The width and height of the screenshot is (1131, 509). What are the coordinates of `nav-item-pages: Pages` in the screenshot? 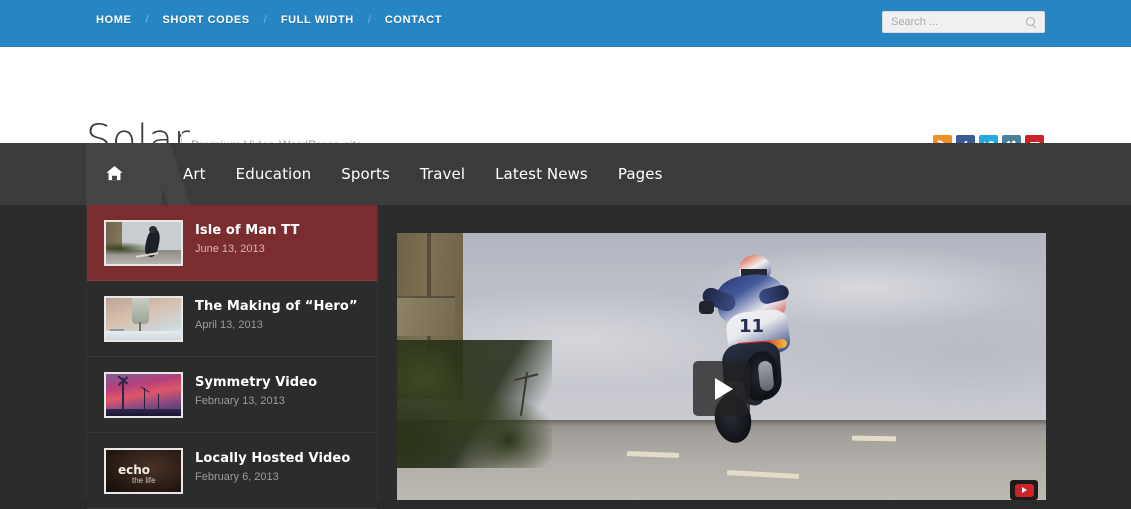 It's located at (640, 174).